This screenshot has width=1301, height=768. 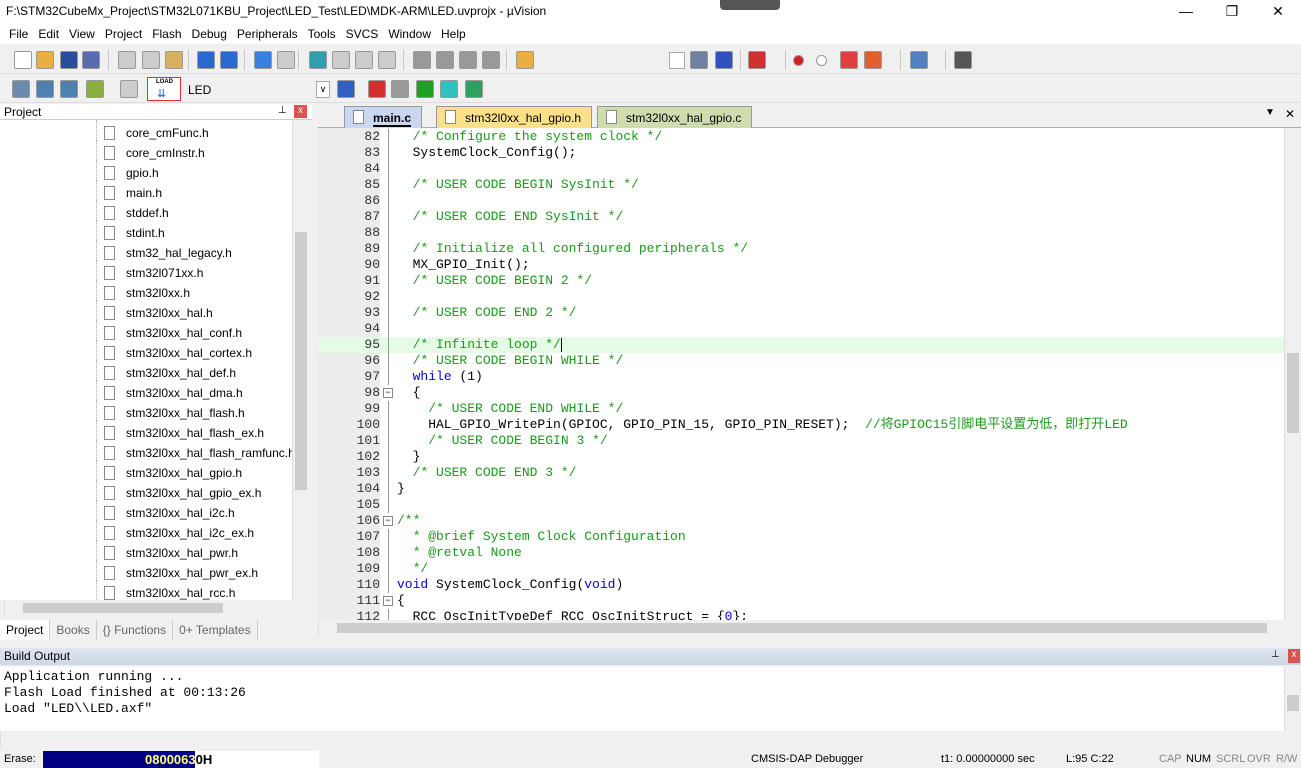 What do you see at coordinates (178, 353) in the screenshot?
I see `tree-file-item: stm32l0xx_hal_cortex.h` at bounding box center [178, 353].